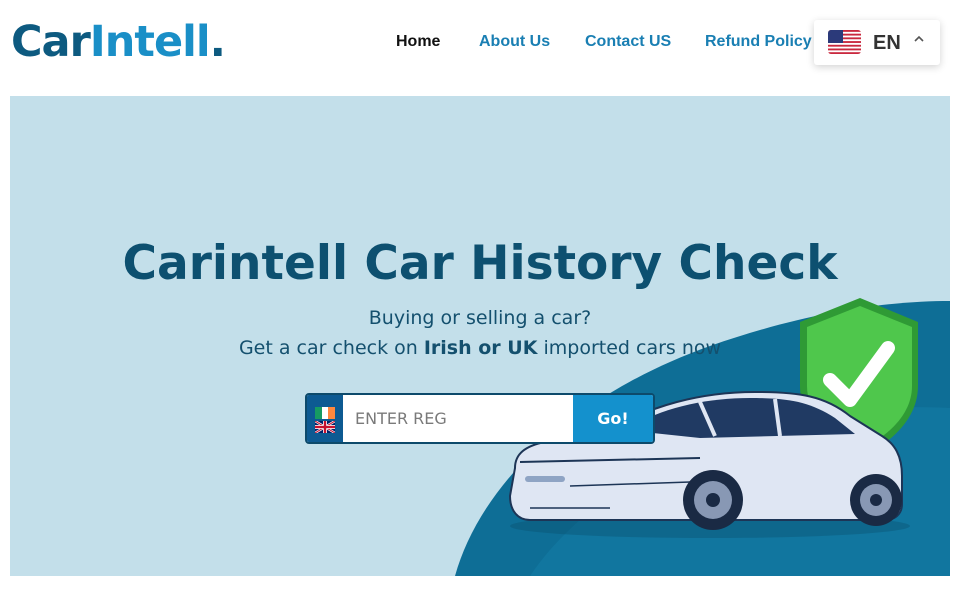  What do you see at coordinates (331, 348) in the screenshot?
I see `subtitle-text: Get a car check on` at bounding box center [331, 348].